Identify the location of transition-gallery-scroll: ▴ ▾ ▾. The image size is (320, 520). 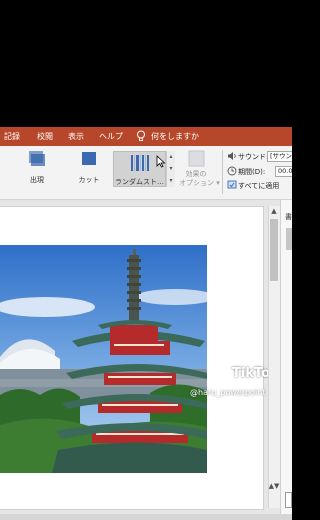
(170, 169).